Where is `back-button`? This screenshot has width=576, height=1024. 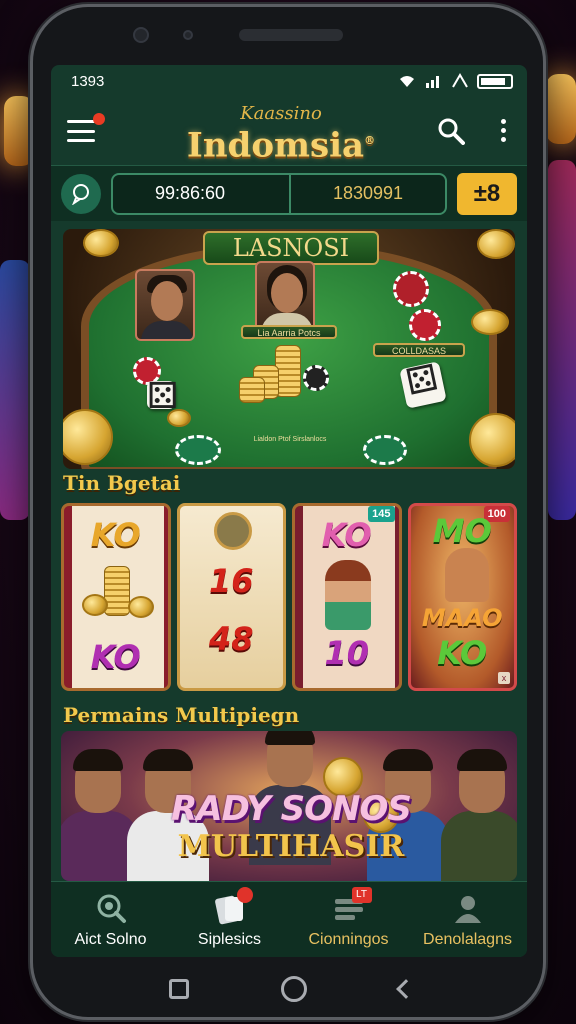
back-button is located at coordinates (406, 989).